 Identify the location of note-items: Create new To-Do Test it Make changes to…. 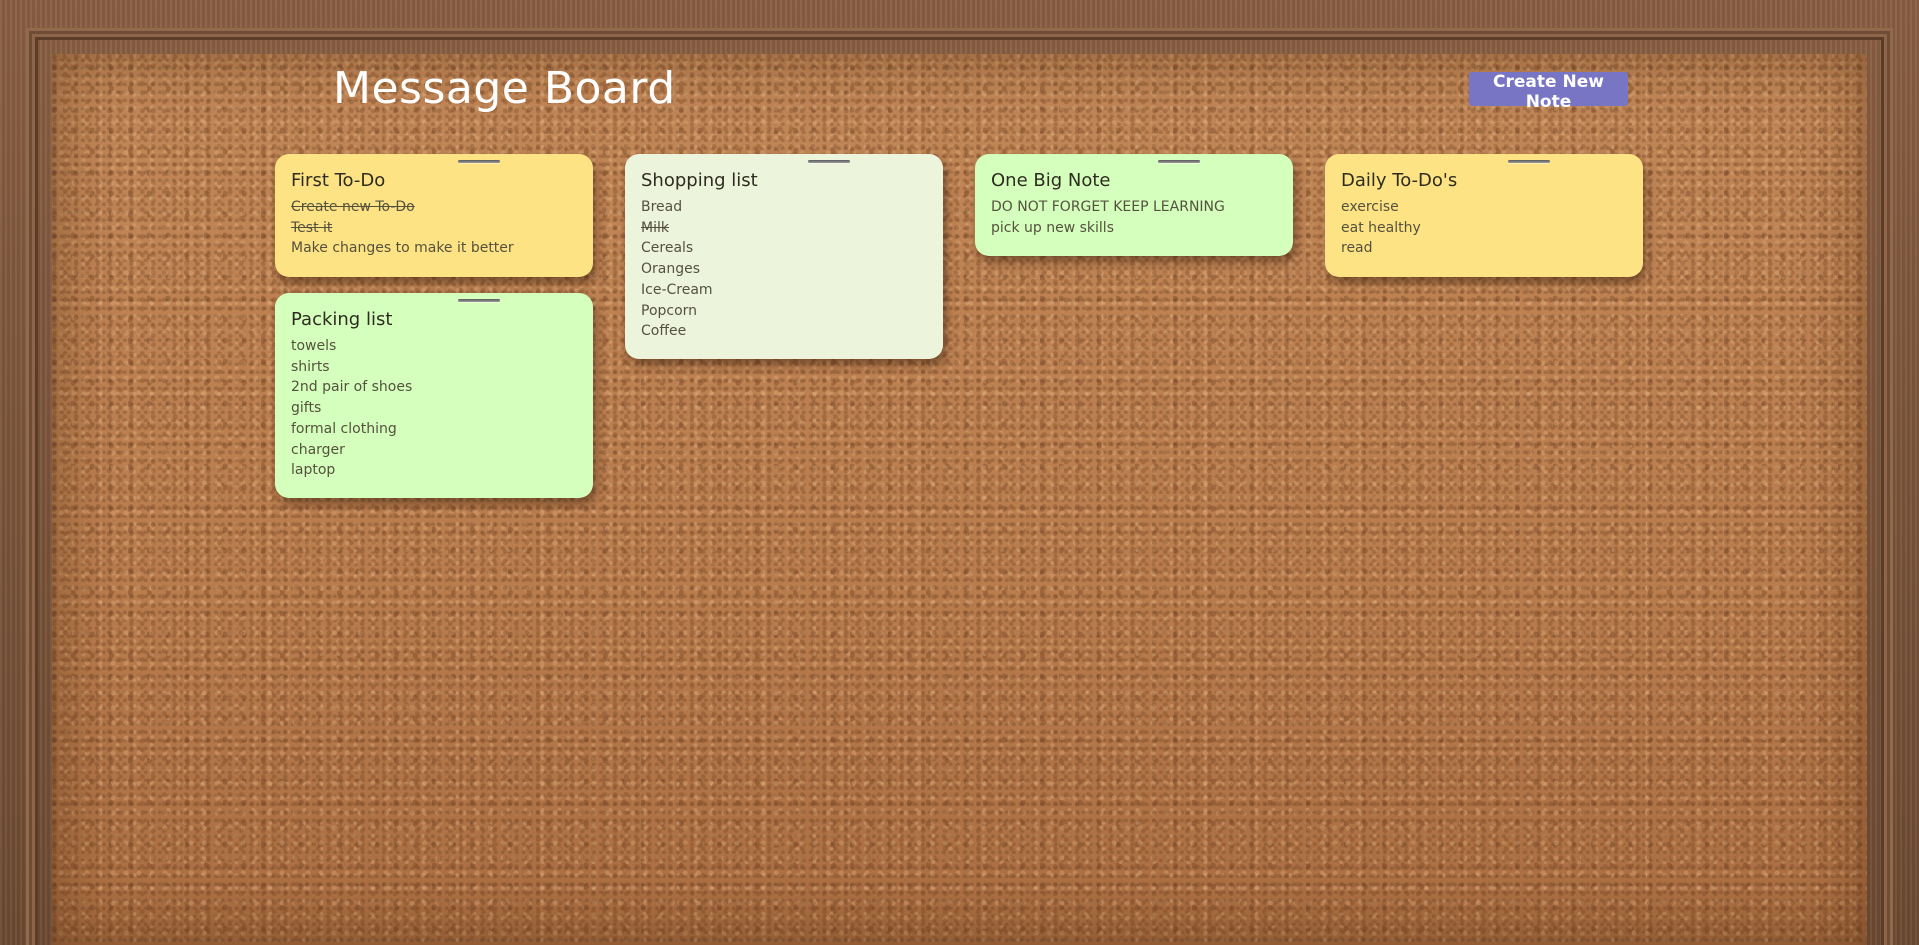
(434, 228).